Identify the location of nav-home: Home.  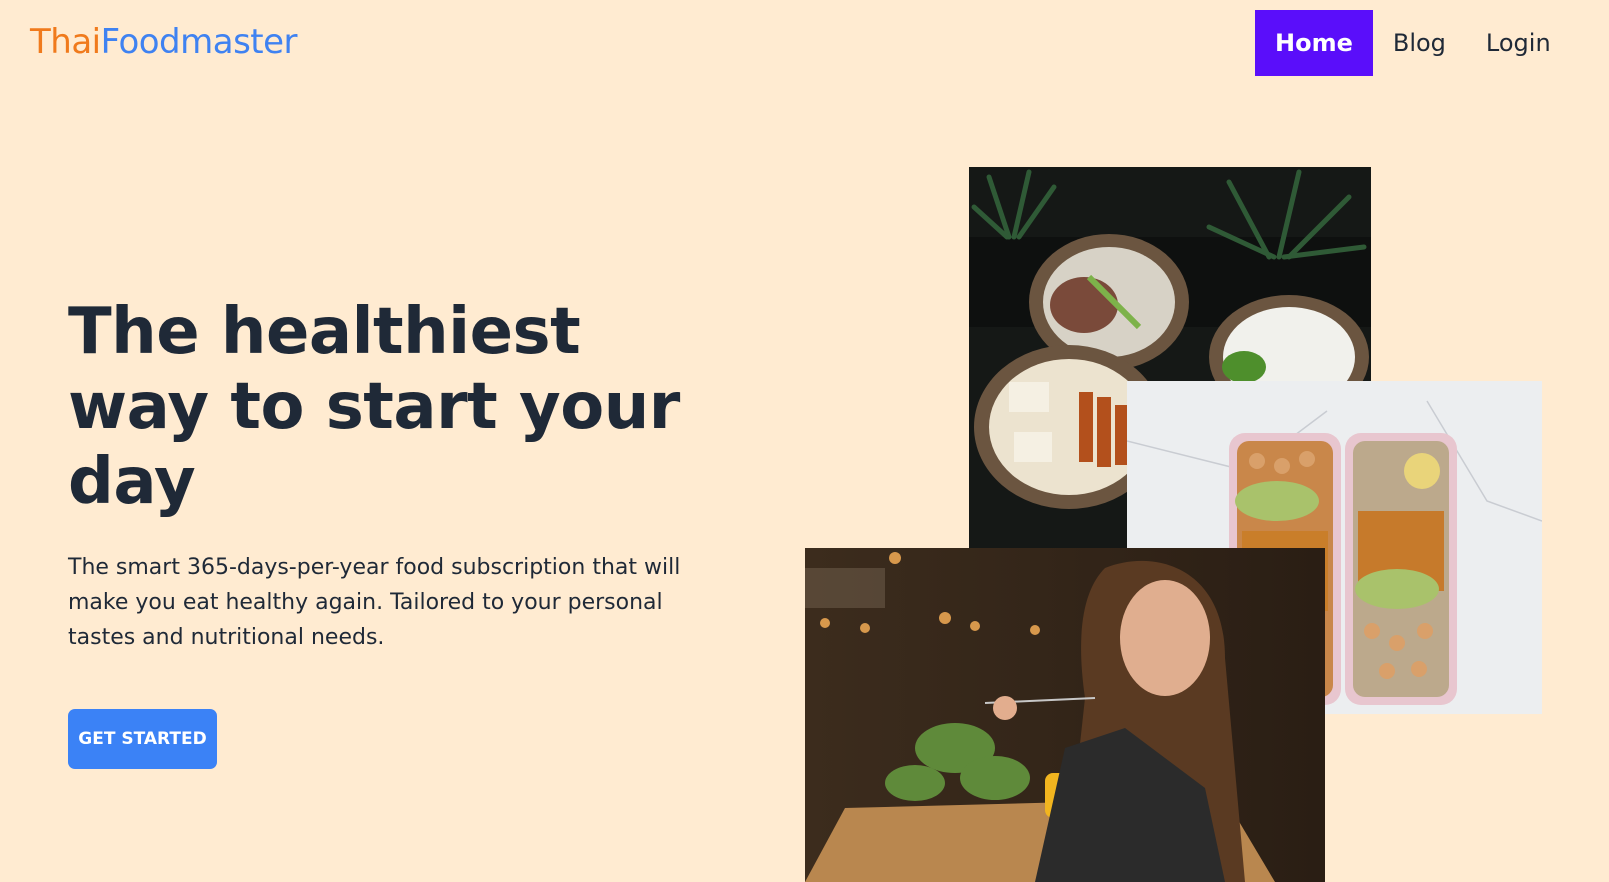
(1314, 43).